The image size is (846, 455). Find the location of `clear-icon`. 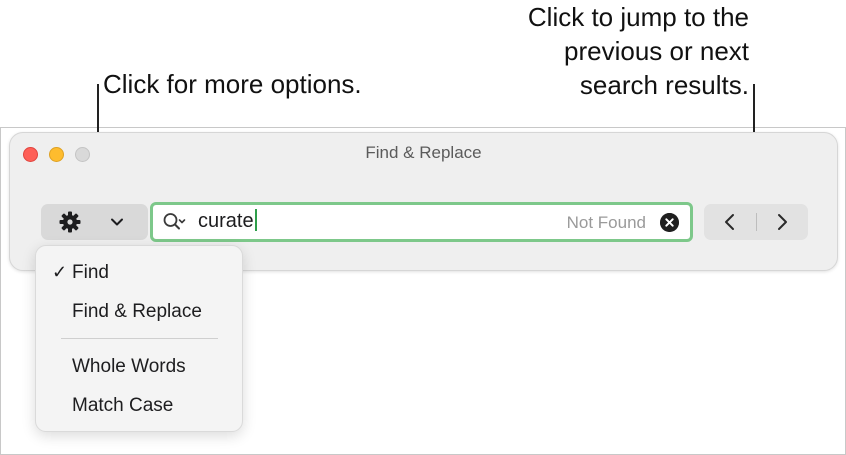

clear-icon is located at coordinates (669, 222).